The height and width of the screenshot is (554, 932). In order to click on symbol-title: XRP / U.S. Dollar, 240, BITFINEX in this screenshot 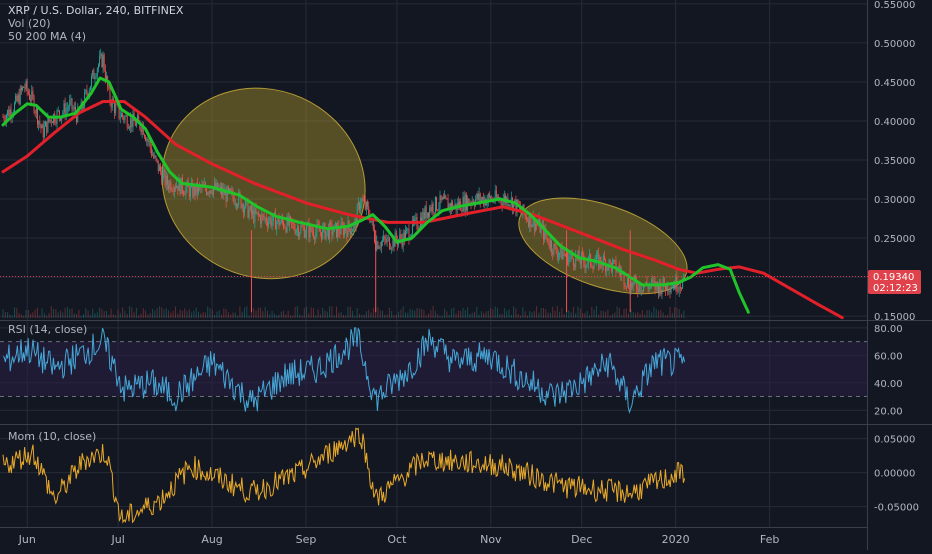, I will do `click(96, 10)`.